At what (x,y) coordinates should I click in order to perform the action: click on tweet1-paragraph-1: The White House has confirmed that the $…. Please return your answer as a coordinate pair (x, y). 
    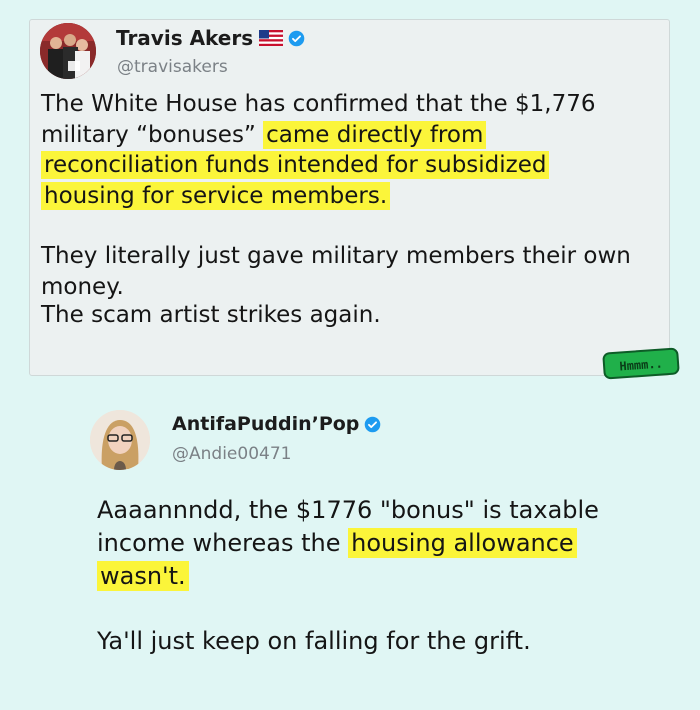
    Looking at the image, I should click on (341, 150).